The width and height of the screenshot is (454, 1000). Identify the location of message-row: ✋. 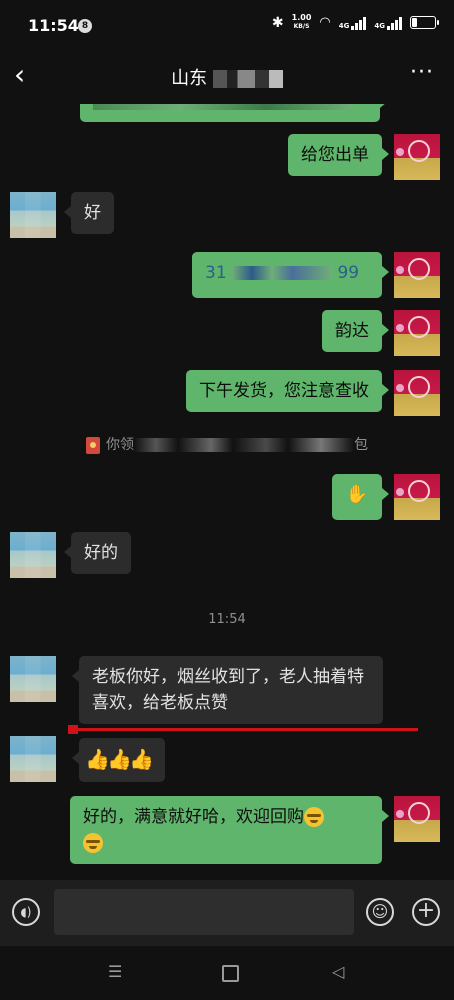
(227, 498).